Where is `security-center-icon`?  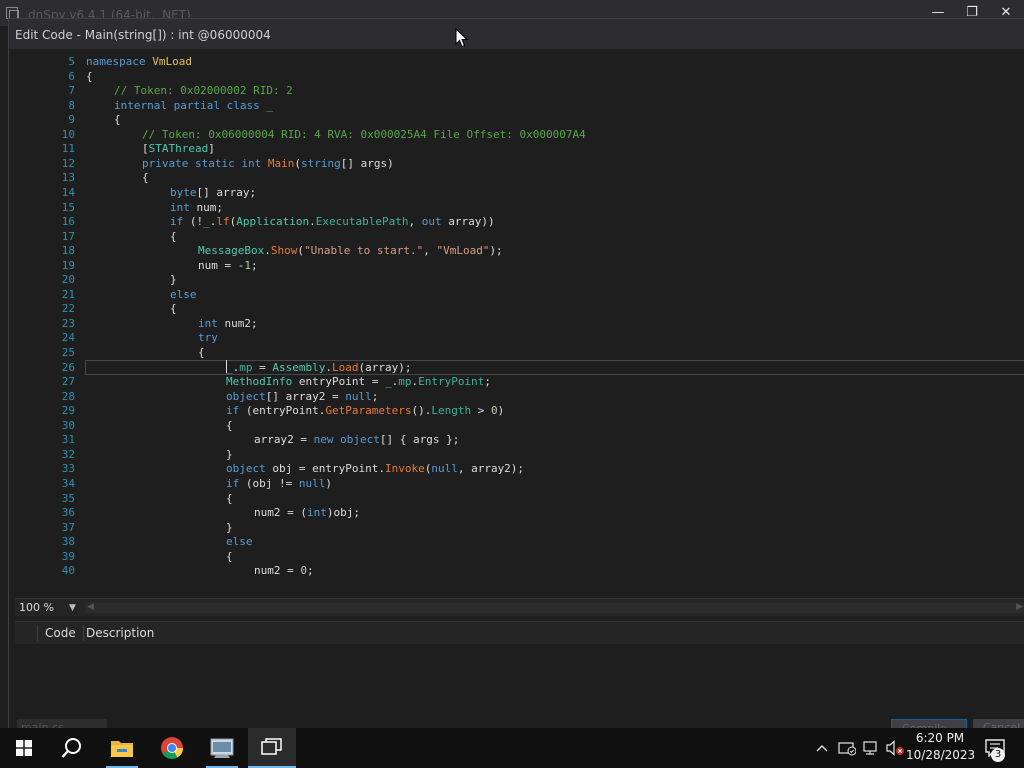 security-center-icon is located at coordinates (847, 748).